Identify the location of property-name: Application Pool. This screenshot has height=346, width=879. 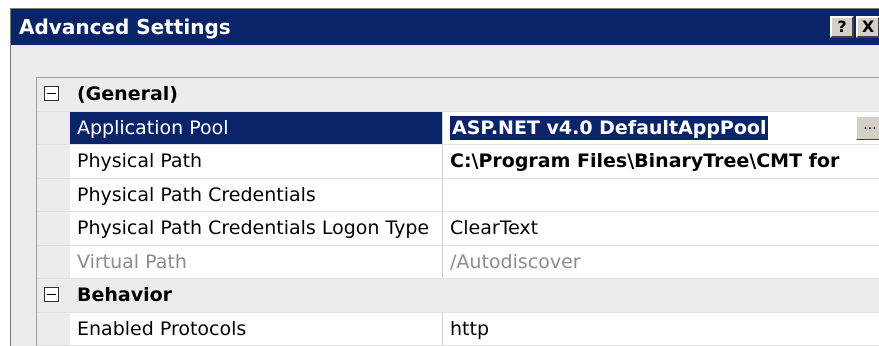
(256, 128).